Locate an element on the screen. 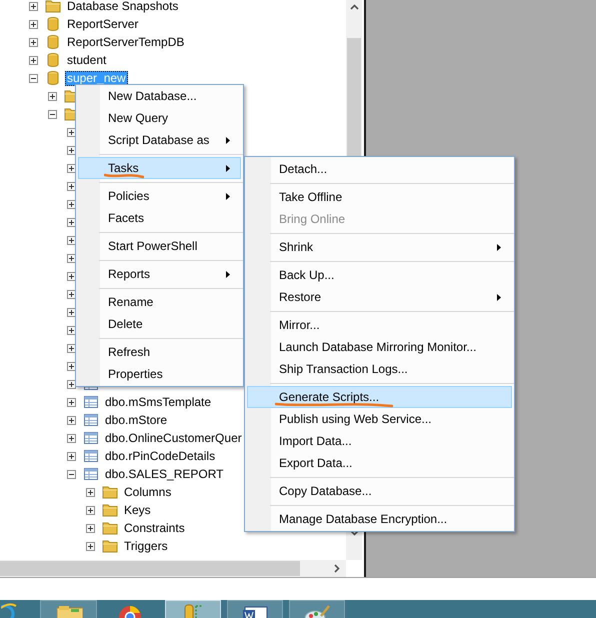 The image size is (596, 618). menu-item: Policies is located at coordinates (159, 196).